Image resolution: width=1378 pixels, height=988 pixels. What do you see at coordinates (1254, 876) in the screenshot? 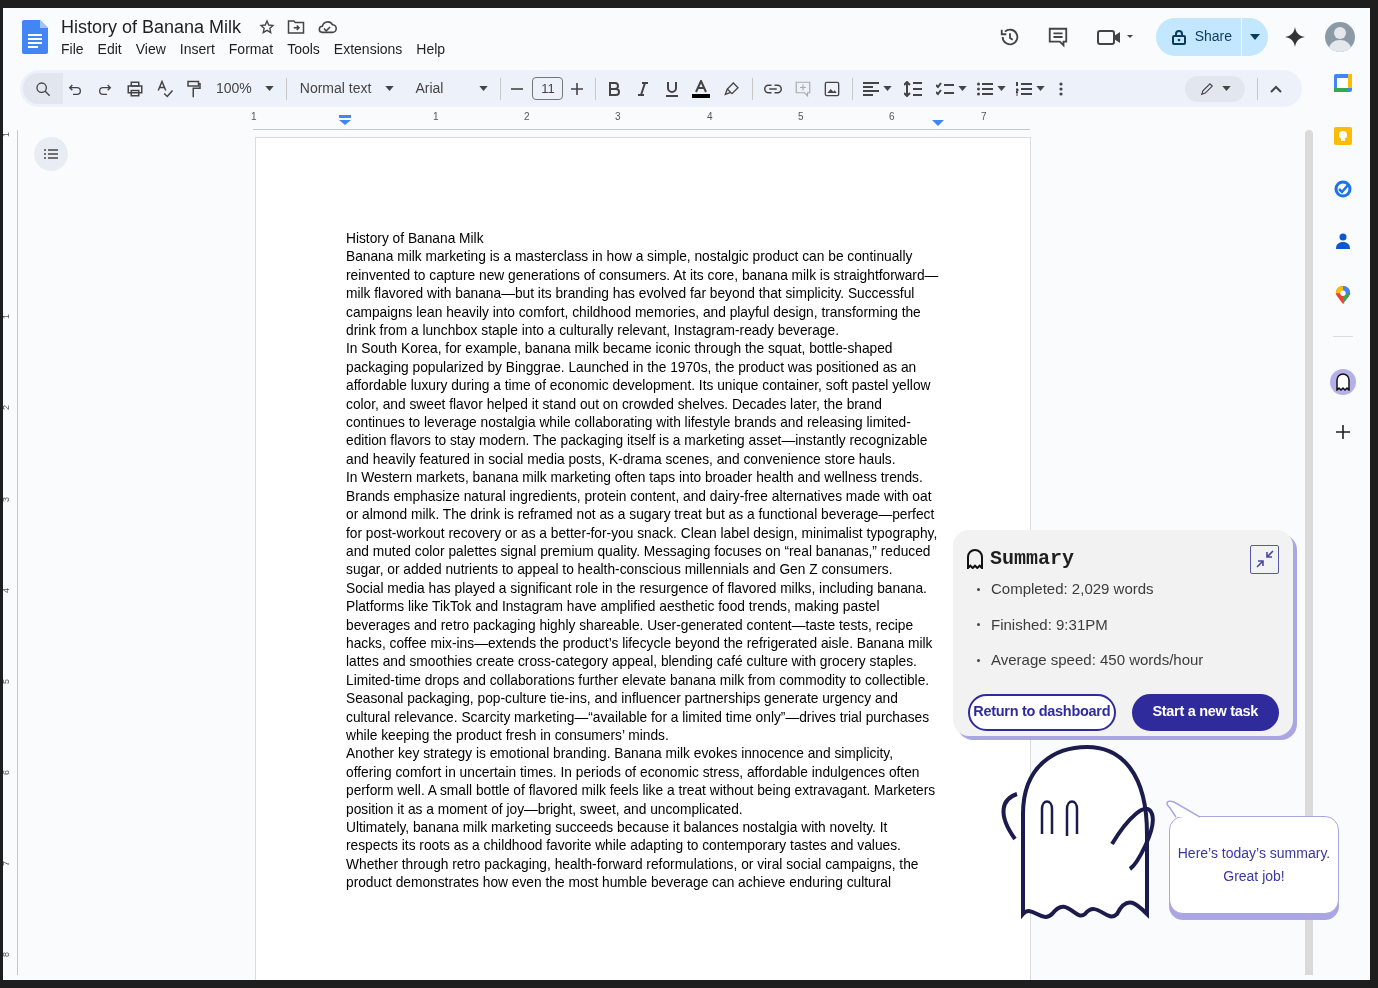
I see `speech-text: Great job!` at bounding box center [1254, 876].